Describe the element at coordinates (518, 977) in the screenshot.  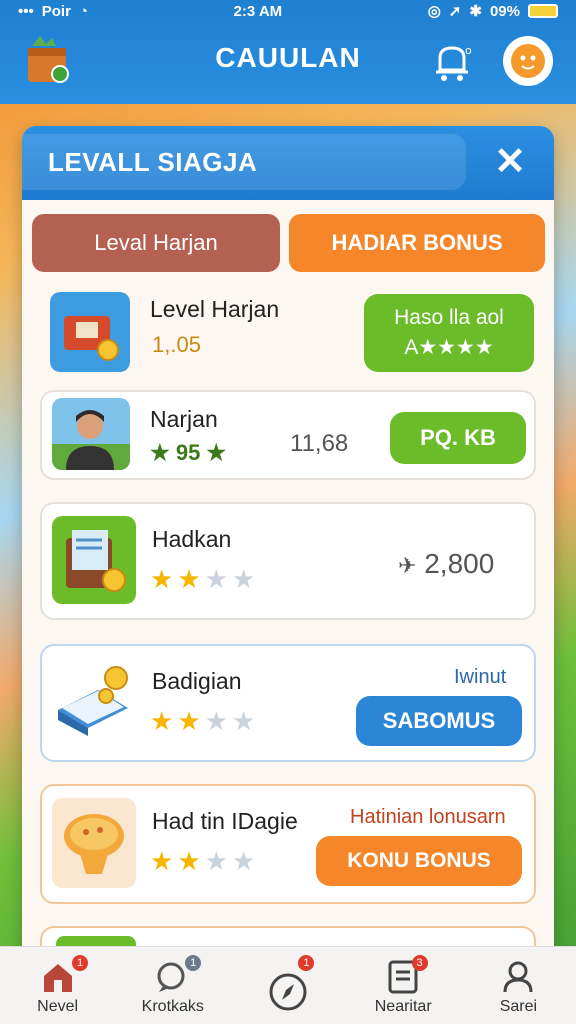
I see `profile-icon` at that location.